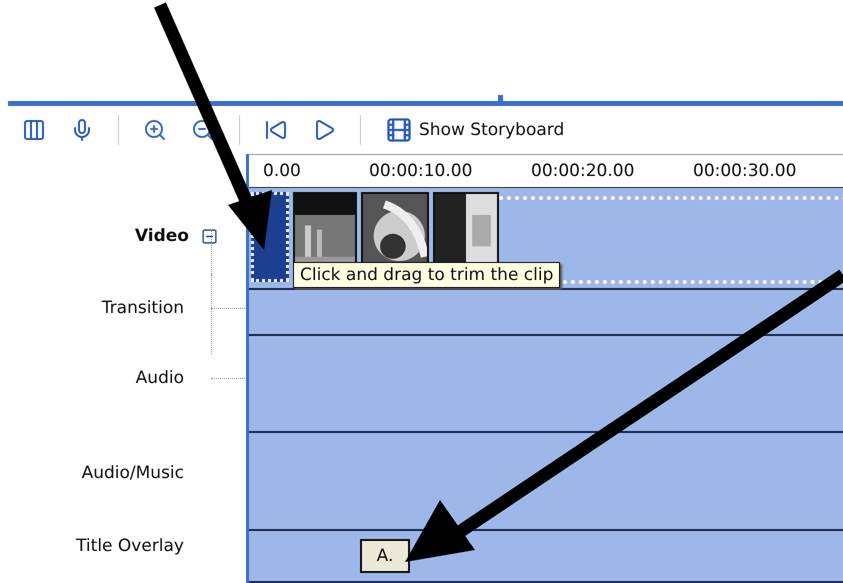 The width and height of the screenshot is (843, 583). What do you see at coordinates (143, 308) in the screenshot?
I see `track-label: Transition` at bounding box center [143, 308].